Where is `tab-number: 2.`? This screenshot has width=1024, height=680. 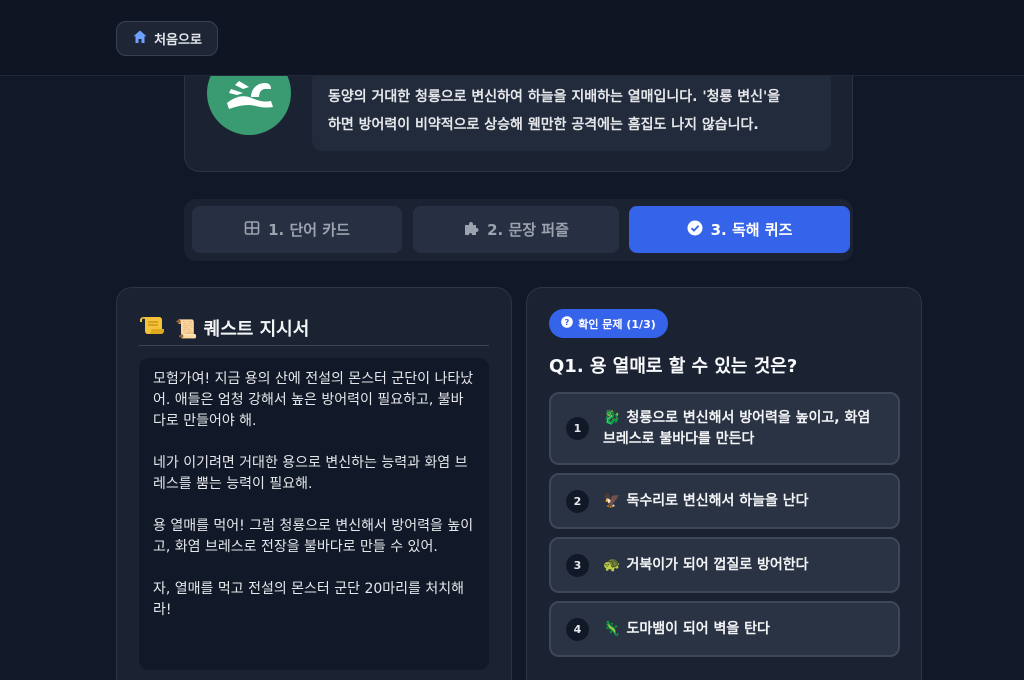
tab-number: 2. is located at coordinates (495, 230).